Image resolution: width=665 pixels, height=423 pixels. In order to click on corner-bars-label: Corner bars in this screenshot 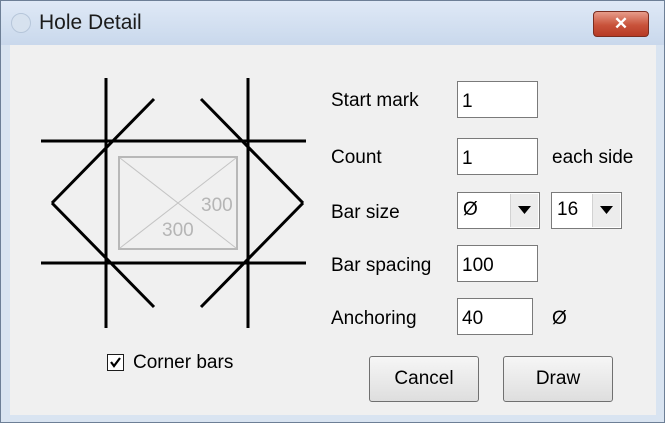, I will do `click(183, 362)`.